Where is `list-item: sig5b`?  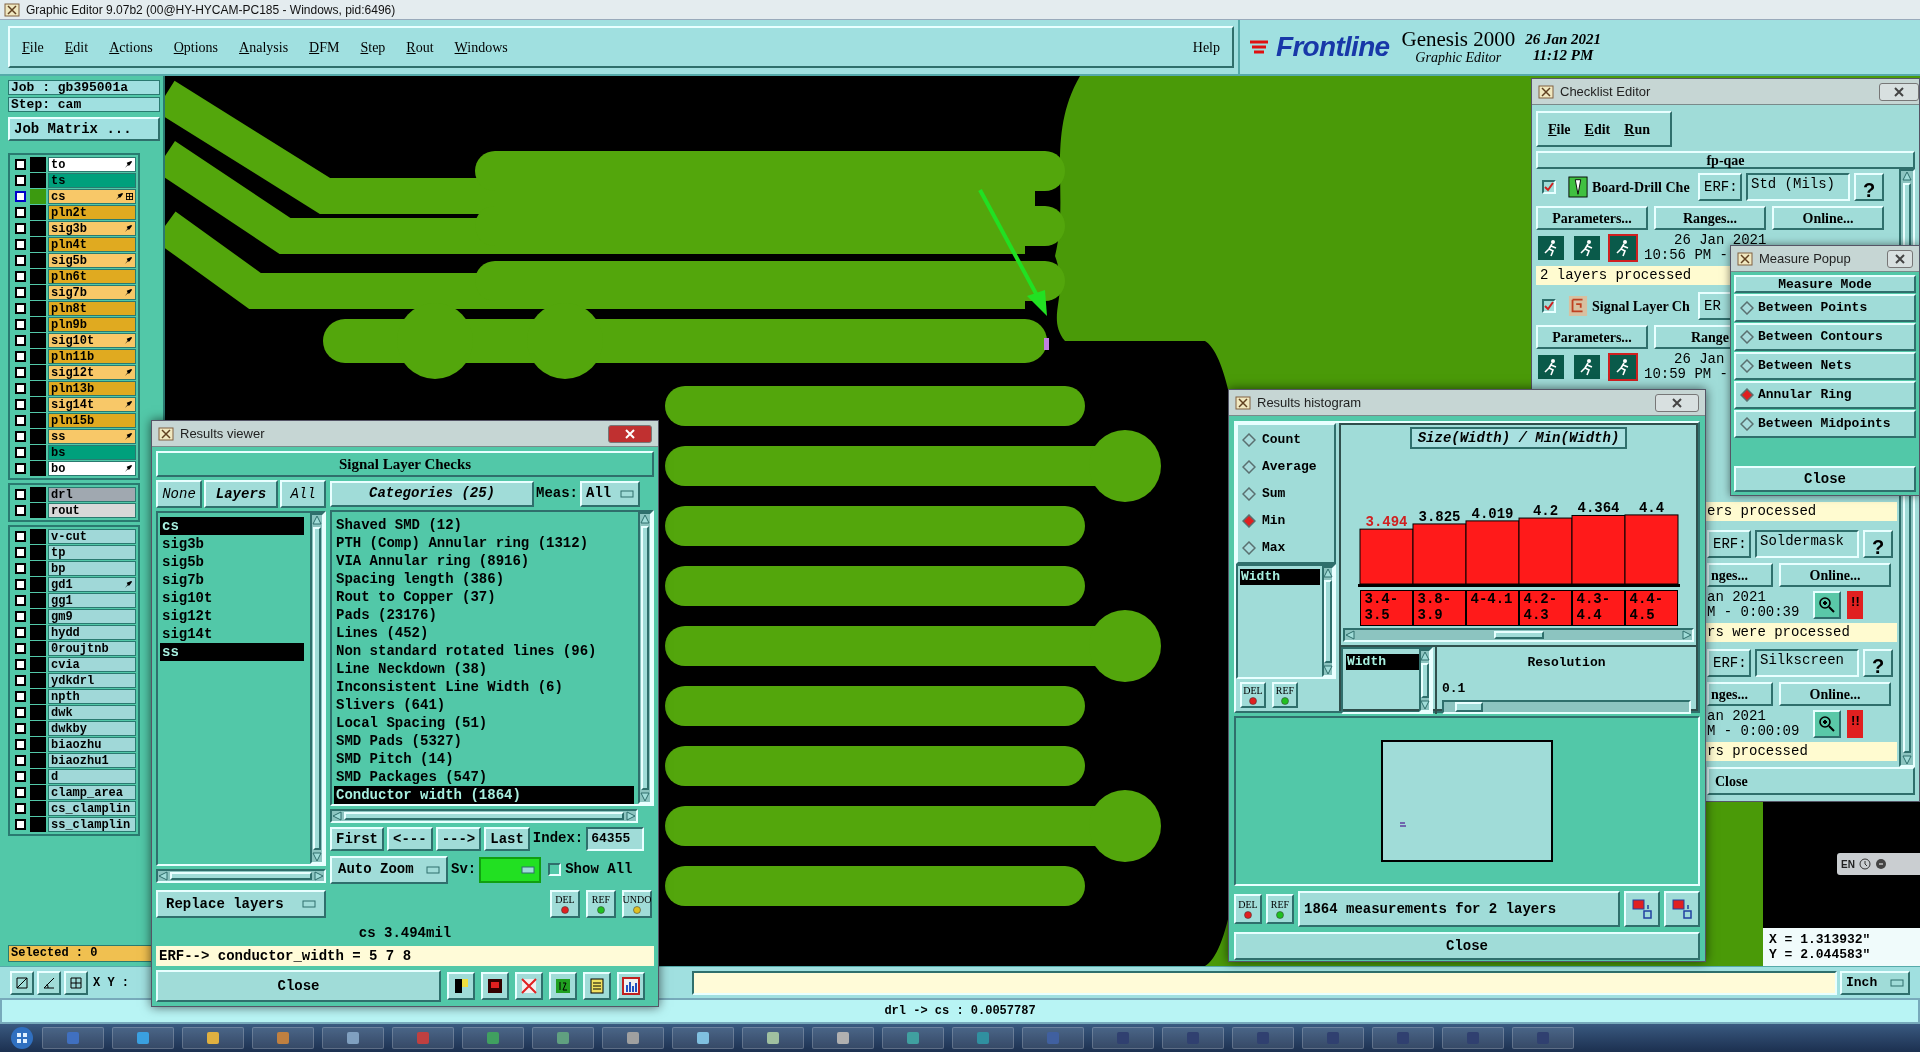
list-item: sig5b is located at coordinates (232, 562).